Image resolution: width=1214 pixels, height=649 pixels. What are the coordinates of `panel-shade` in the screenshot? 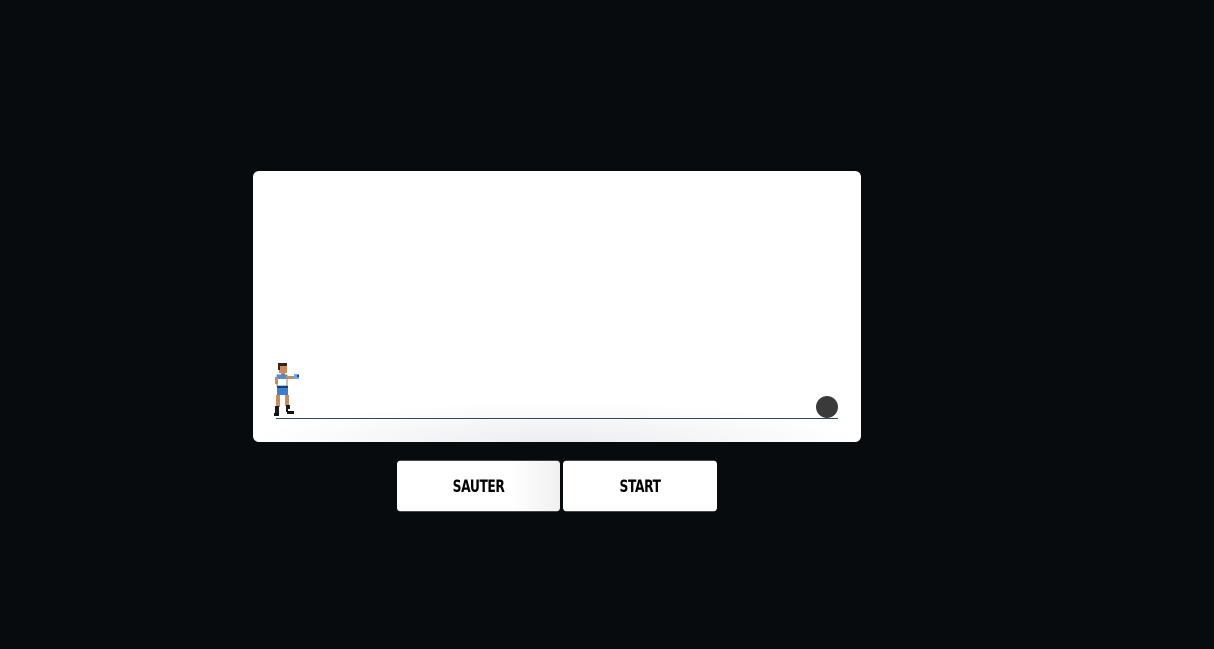 It's located at (557, 422).